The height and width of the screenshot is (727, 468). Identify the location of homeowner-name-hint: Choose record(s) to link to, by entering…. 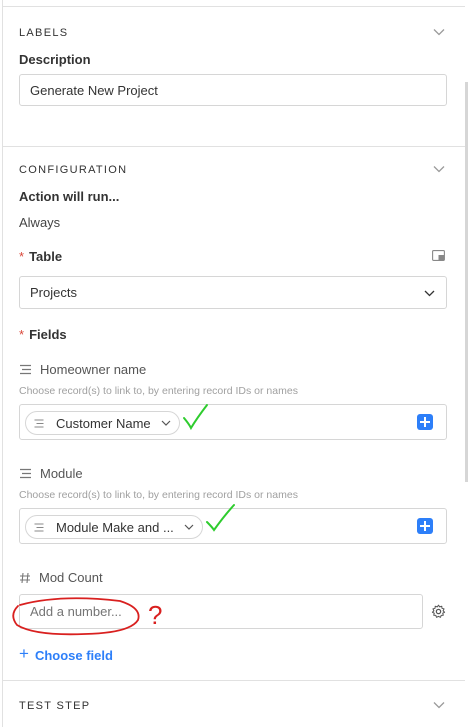
(158, 391).